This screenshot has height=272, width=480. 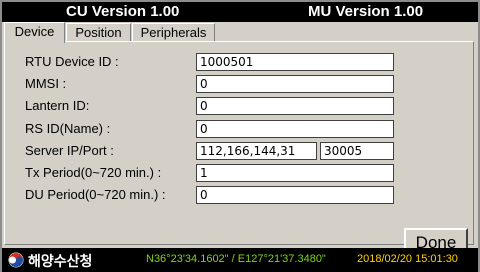 What do you see at coordinates (16, 260) in the screenshot?
I see `korea-emblem-icon` at bounding box center [16, 260].